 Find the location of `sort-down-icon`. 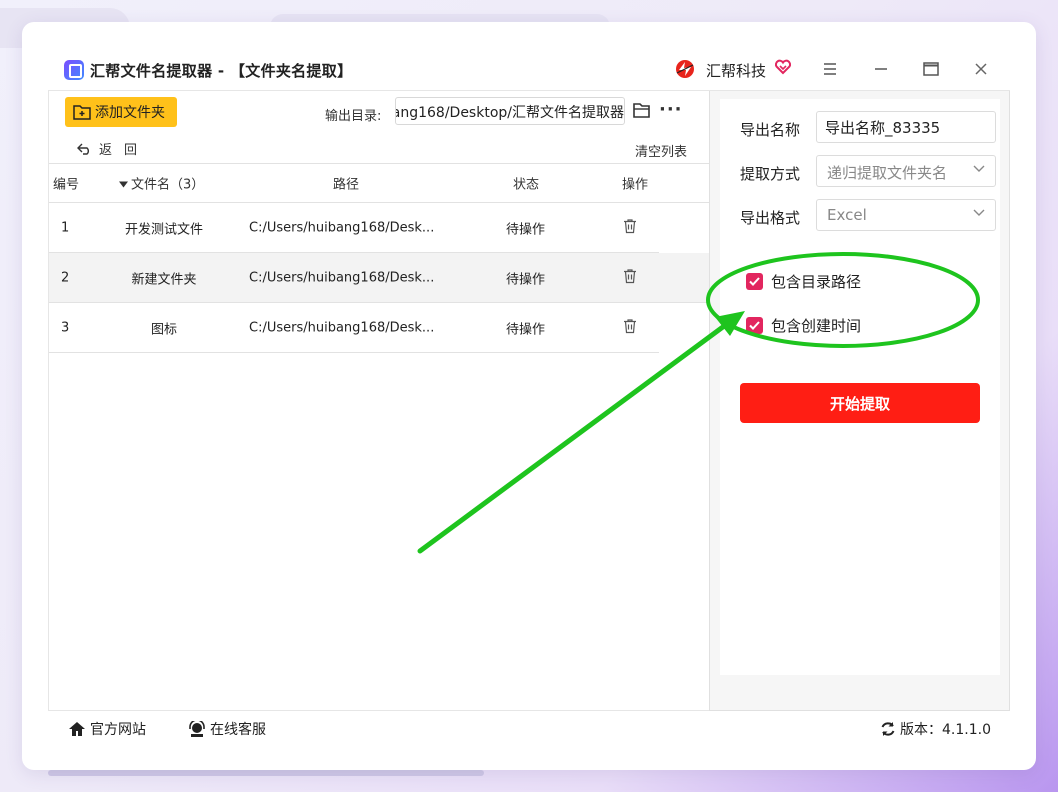

sort-down-icon is located at coordinates (123, 184).